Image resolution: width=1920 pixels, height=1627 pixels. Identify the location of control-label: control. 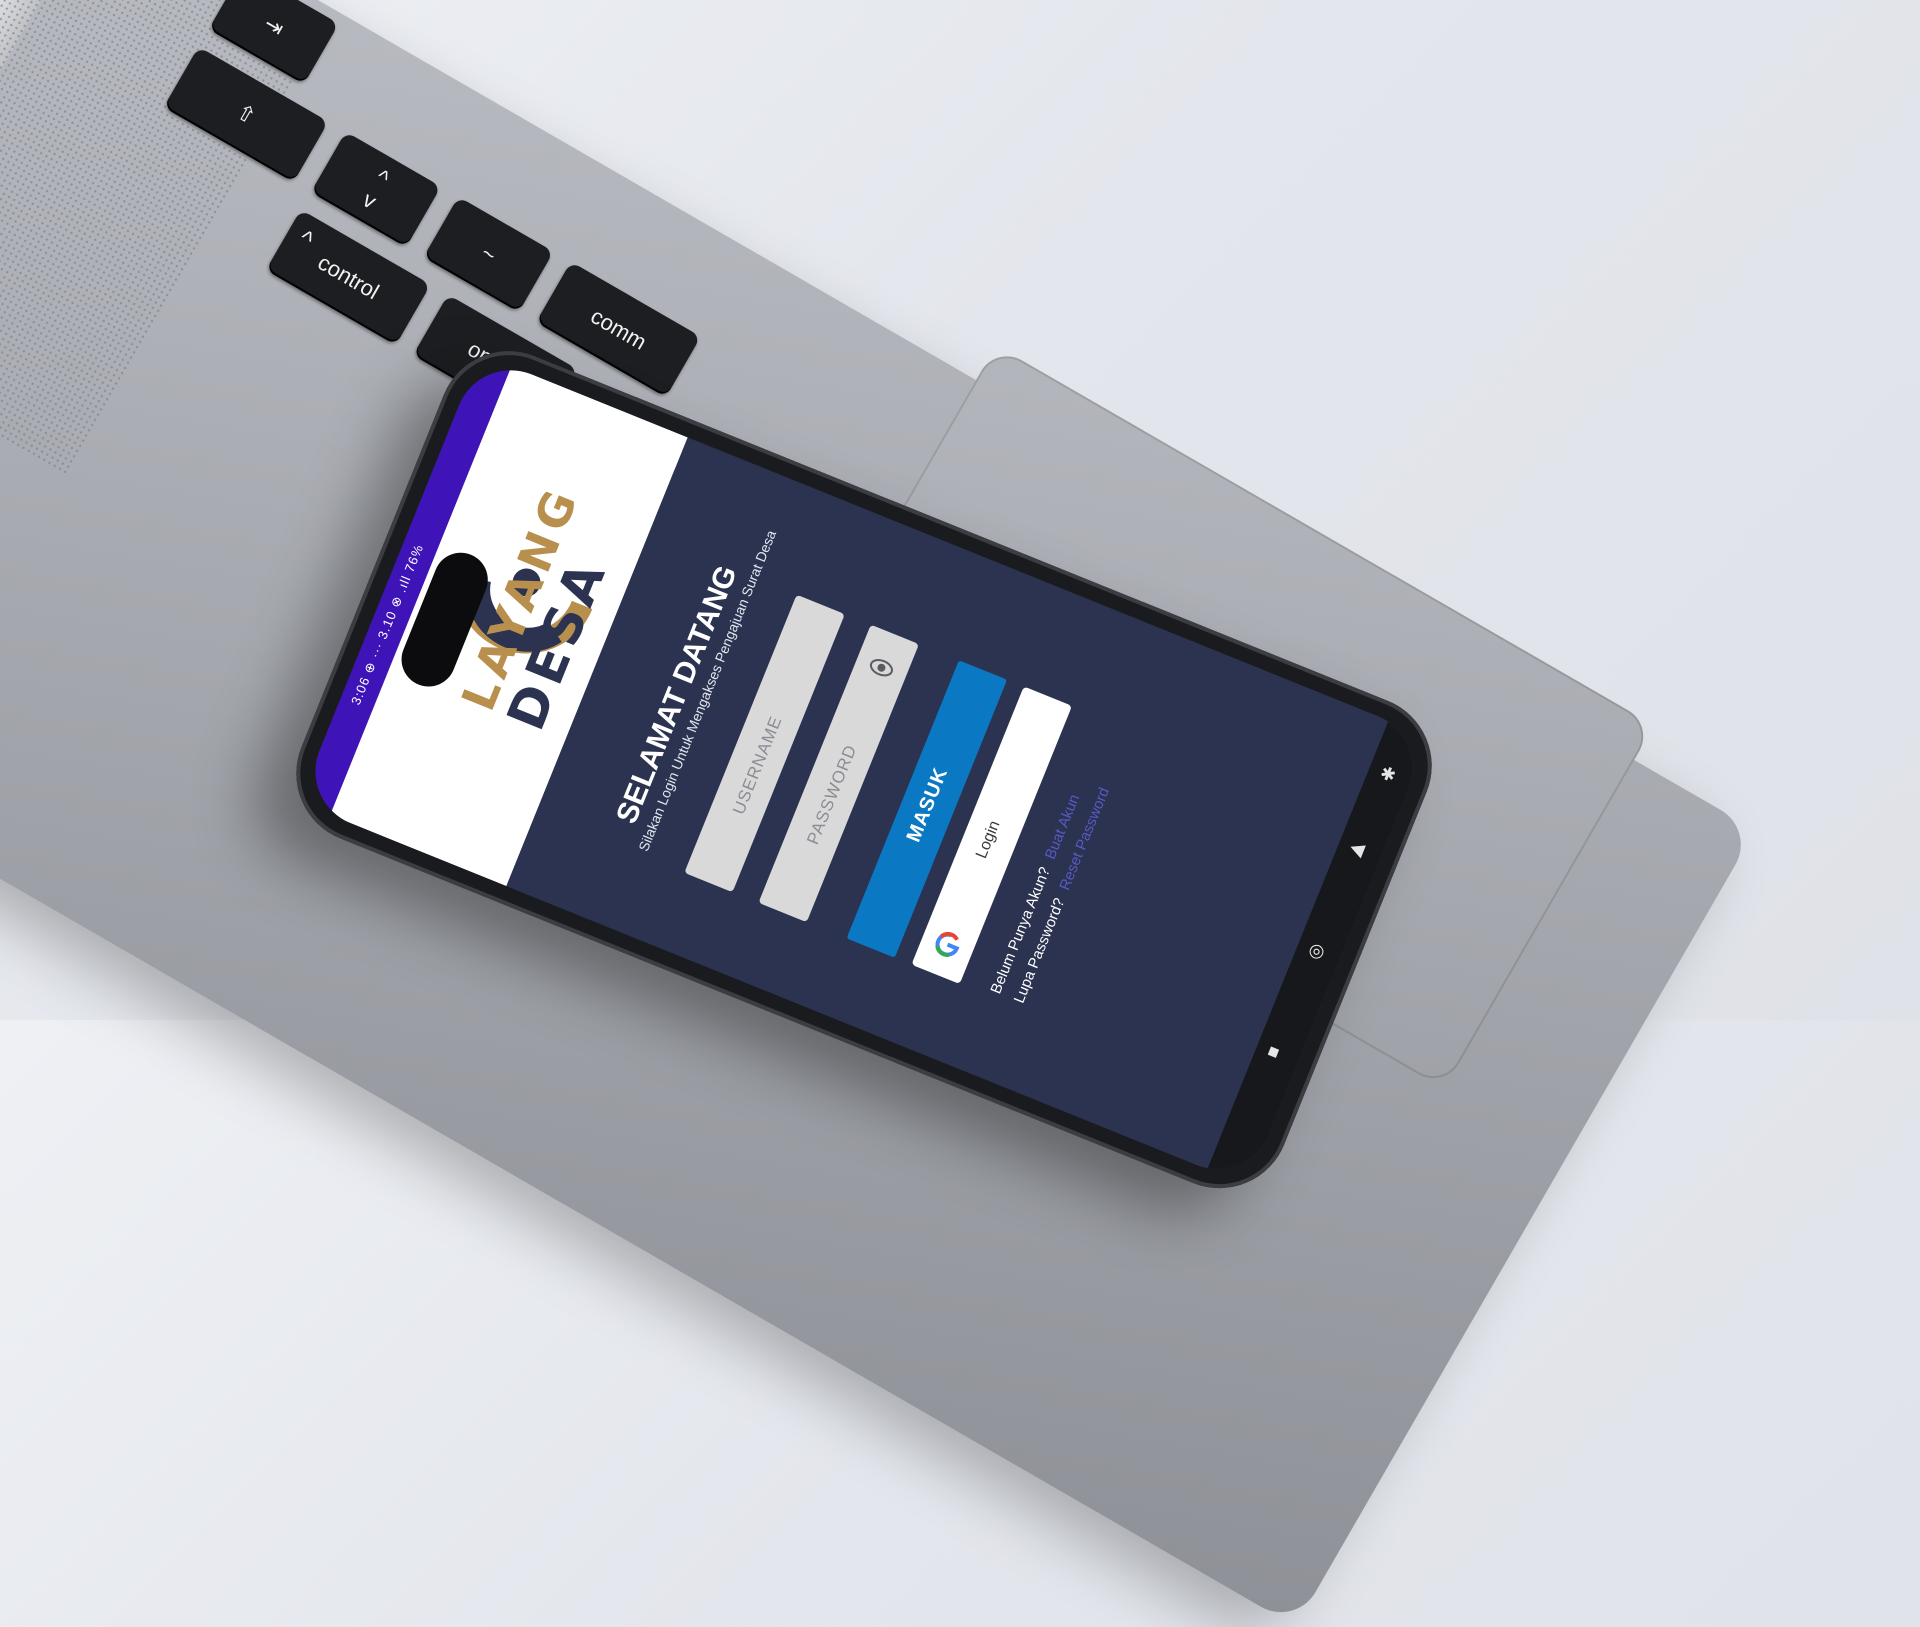
(348, 277).